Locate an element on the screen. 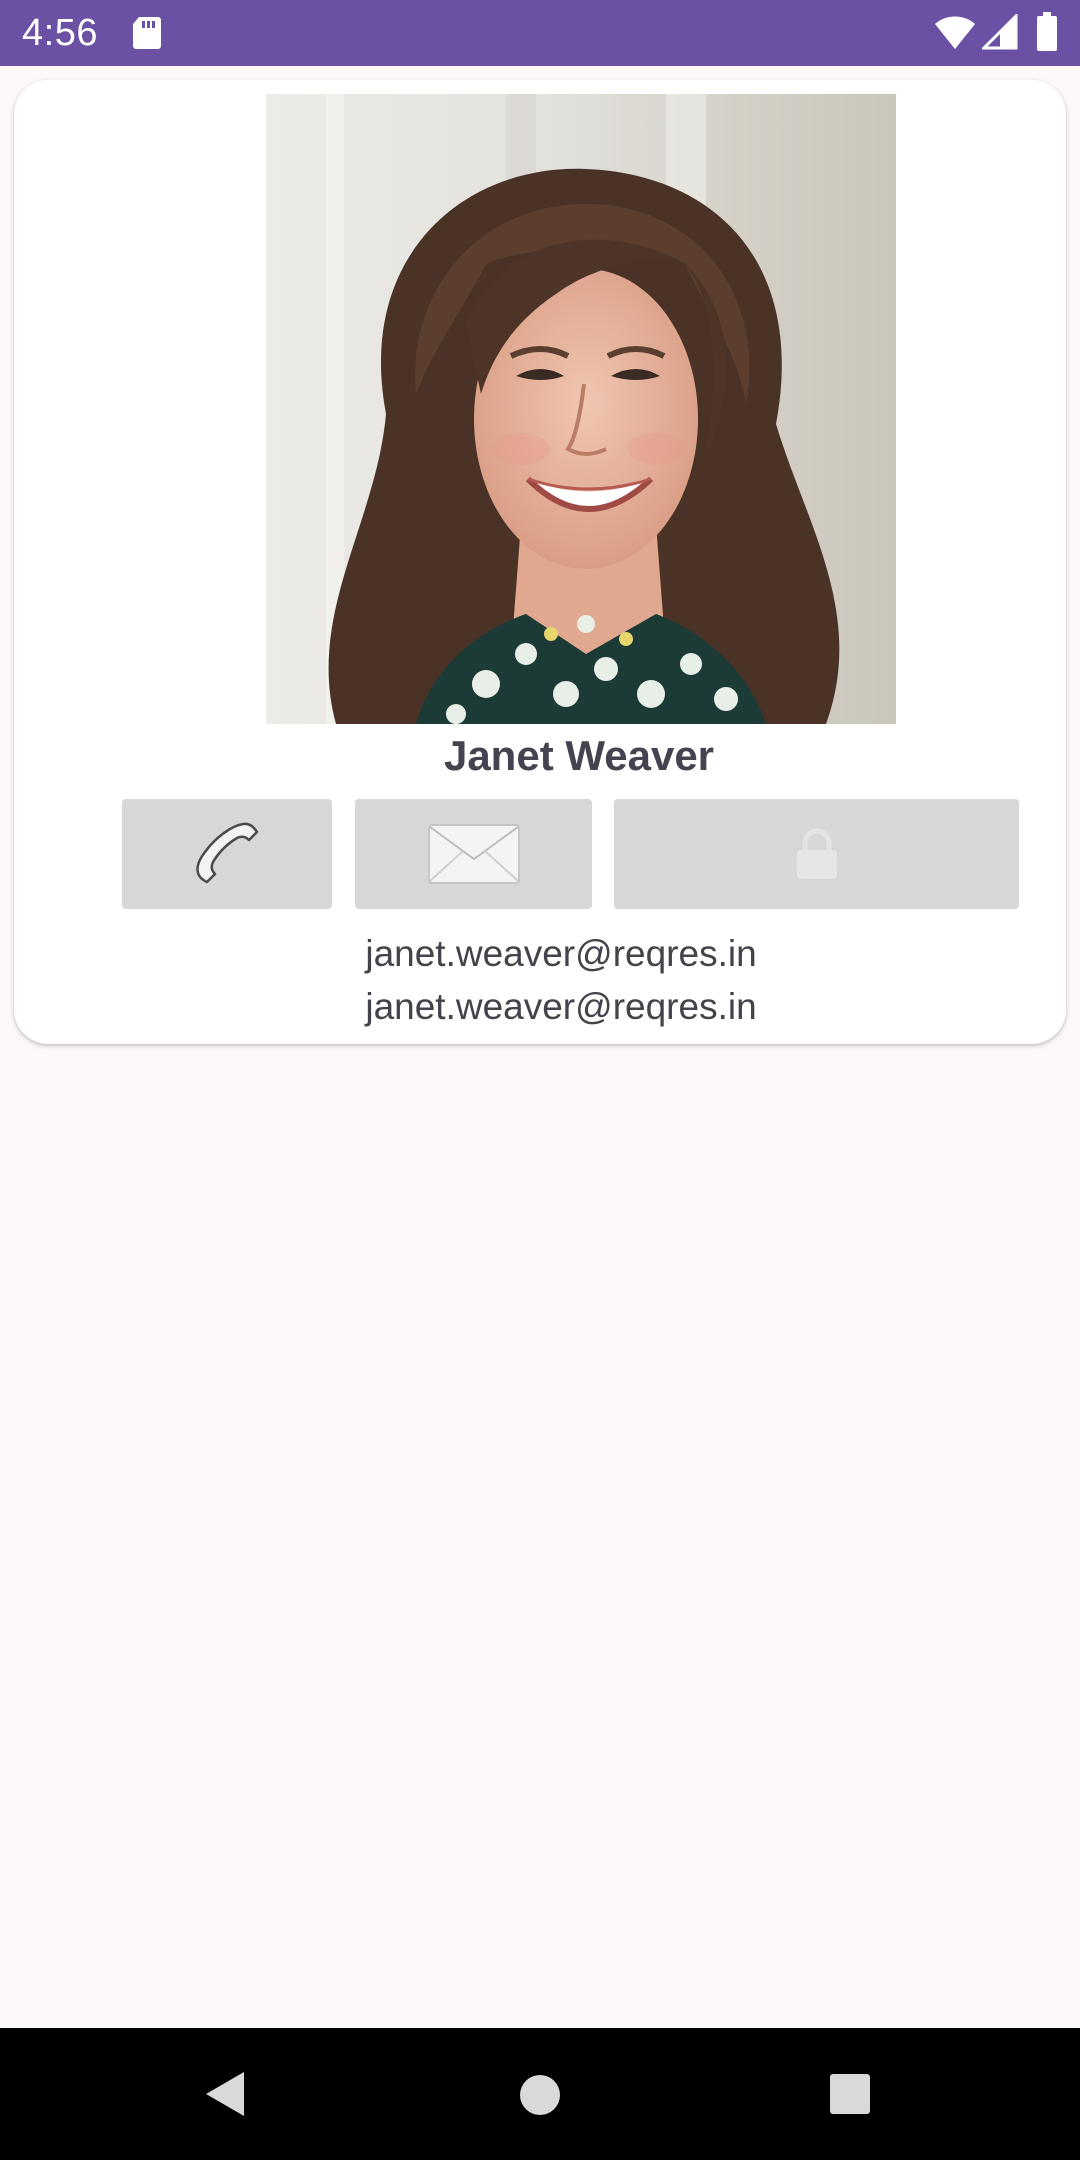 This screenshot has height=2160, width=1080. envelope-icon is located at coordinates (473, 854).